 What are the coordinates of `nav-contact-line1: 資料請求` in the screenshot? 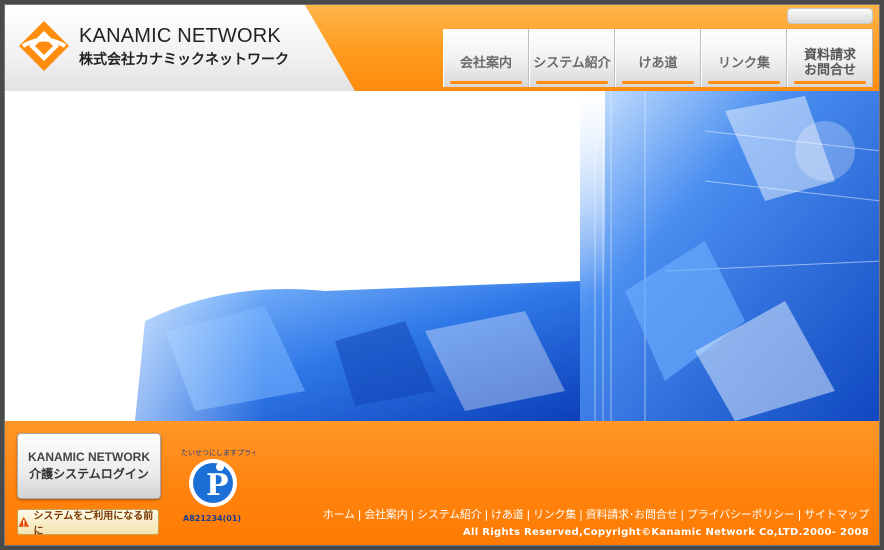 It's located at (829, 55).